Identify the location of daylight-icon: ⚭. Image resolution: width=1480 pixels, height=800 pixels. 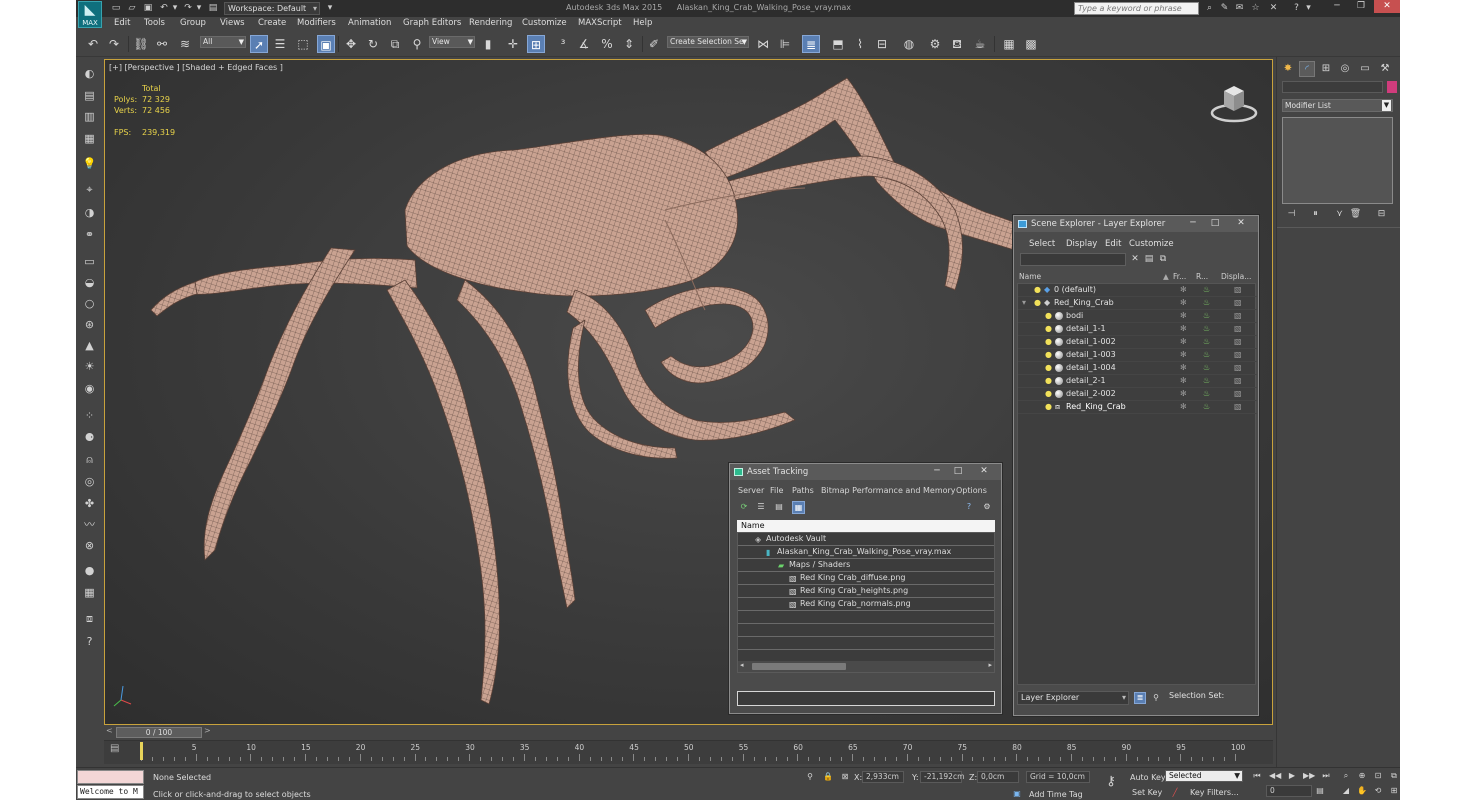
(89, 234).